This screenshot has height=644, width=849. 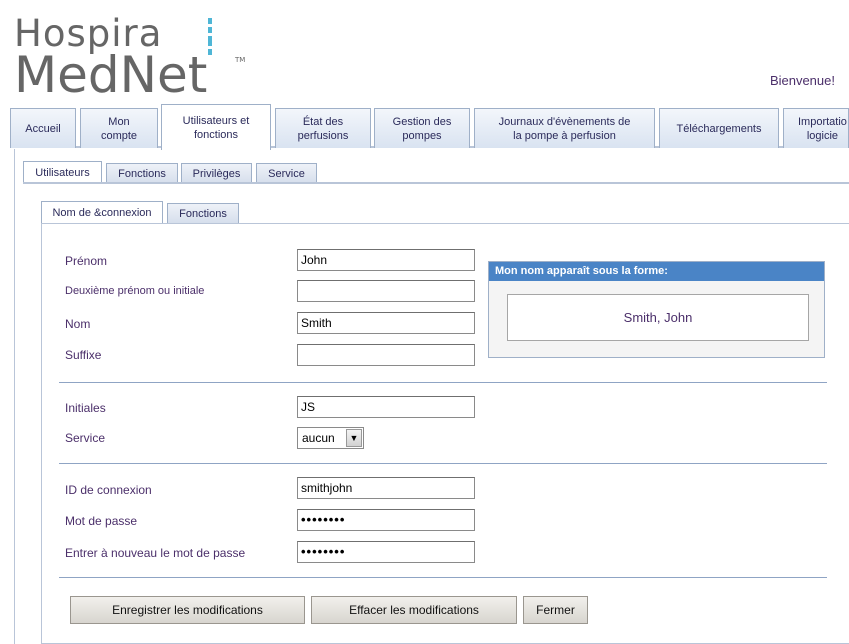 I want to click on tab-label: État des perfusions, so click(x=323, y=128).